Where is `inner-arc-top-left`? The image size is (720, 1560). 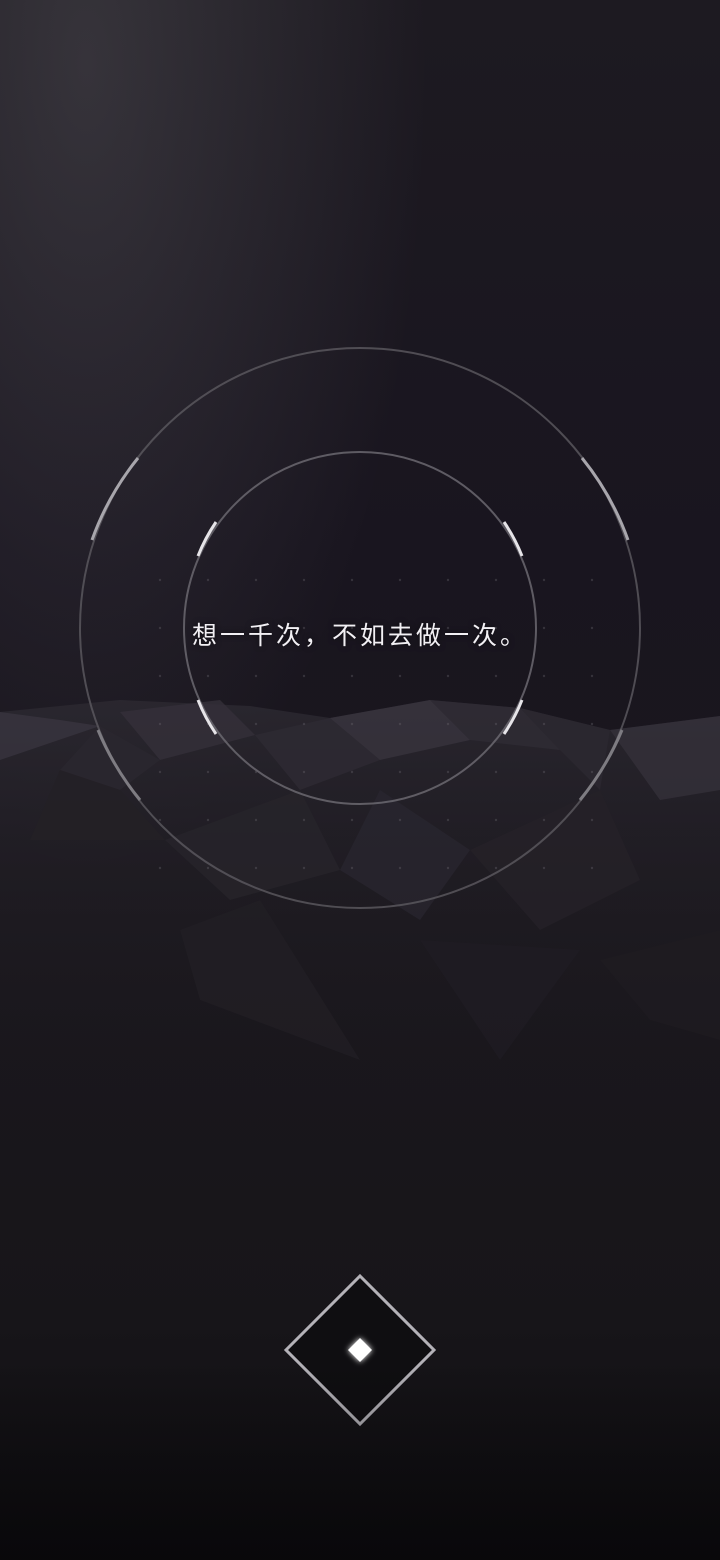 inner-arc-top-left is located at coordinates (207, 539).